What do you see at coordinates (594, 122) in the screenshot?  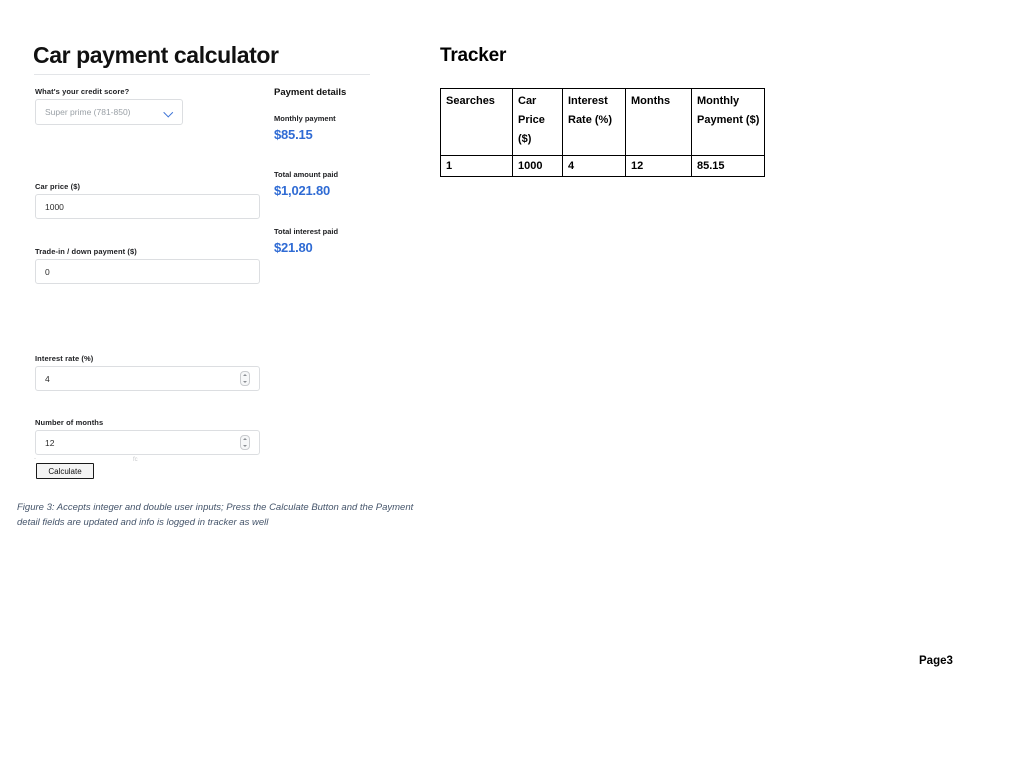 I see `column-header-interest-rate: Interest Rate (%)` at bounding box center [594, 122].